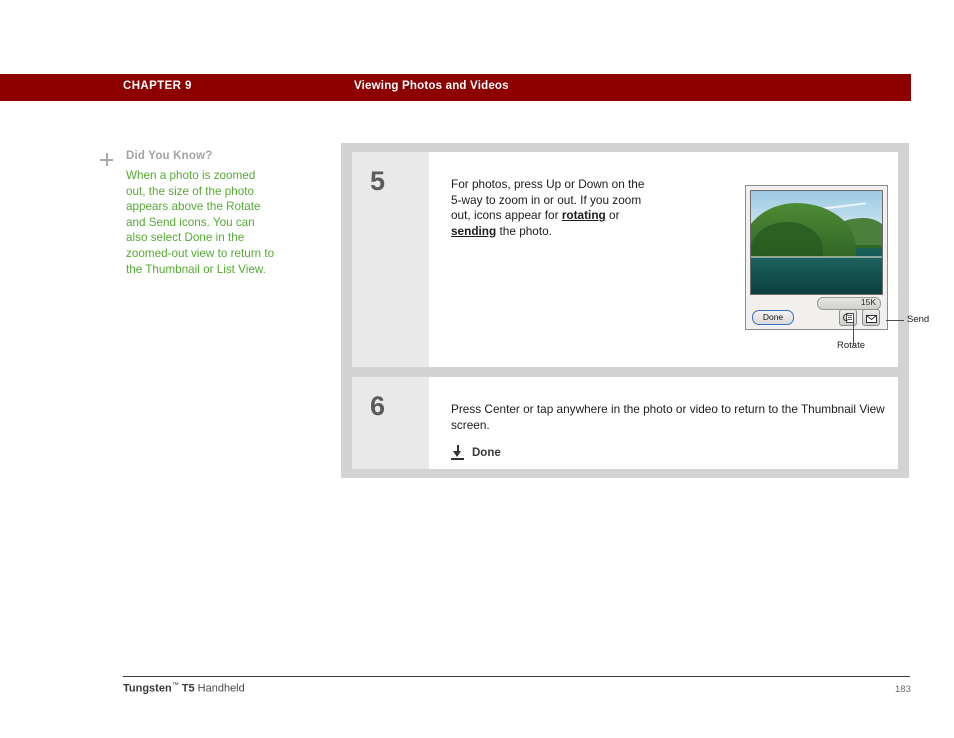 The width and height of the screenshot is (954, 738). Describe the element at coordinates (903, 689) in the screenshot. I see `page-number: 183` at that location.